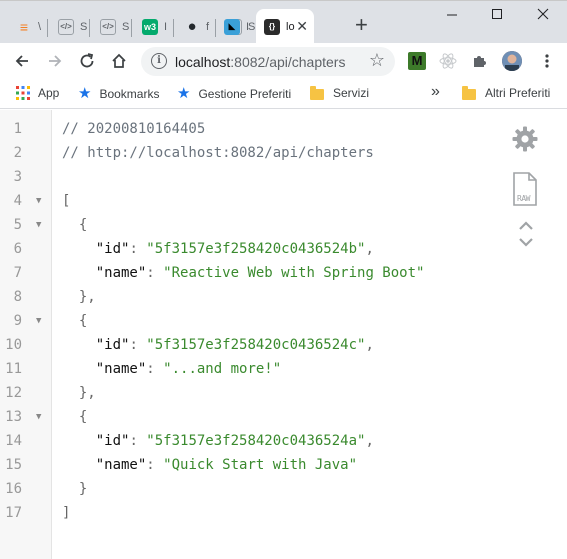 The width and height of the screenshot is (567, 559). Describe the element at coordinates (166, 26) in the screenshot. I see `tab-title: I` at that location.